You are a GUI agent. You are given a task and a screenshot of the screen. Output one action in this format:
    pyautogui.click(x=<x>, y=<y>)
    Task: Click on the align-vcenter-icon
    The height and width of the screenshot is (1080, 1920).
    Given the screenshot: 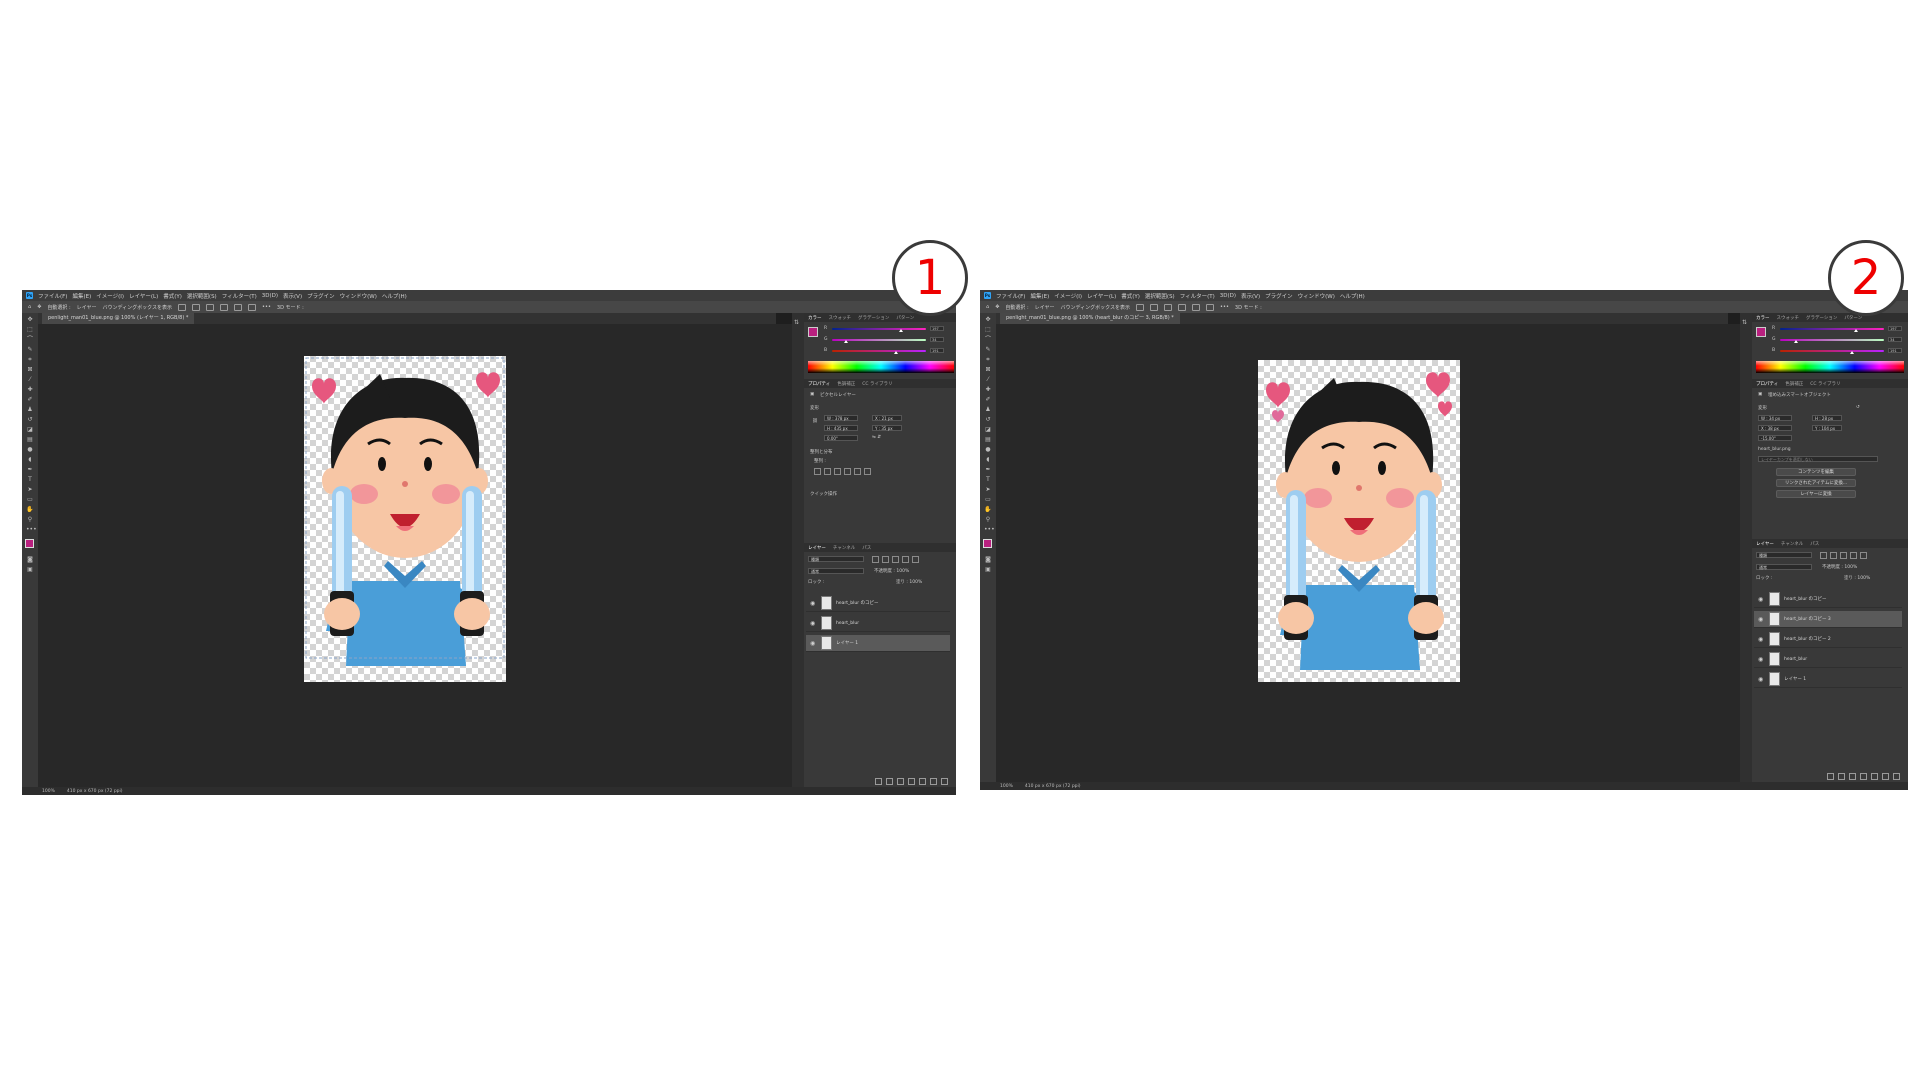 What is the action you would take?
    pyautogui.click(x=857, y=471)
    